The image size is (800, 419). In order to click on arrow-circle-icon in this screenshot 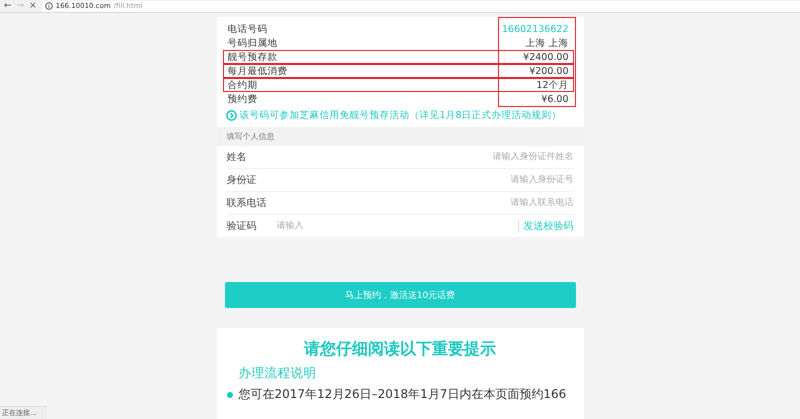, I will do `click(231, 115)`.